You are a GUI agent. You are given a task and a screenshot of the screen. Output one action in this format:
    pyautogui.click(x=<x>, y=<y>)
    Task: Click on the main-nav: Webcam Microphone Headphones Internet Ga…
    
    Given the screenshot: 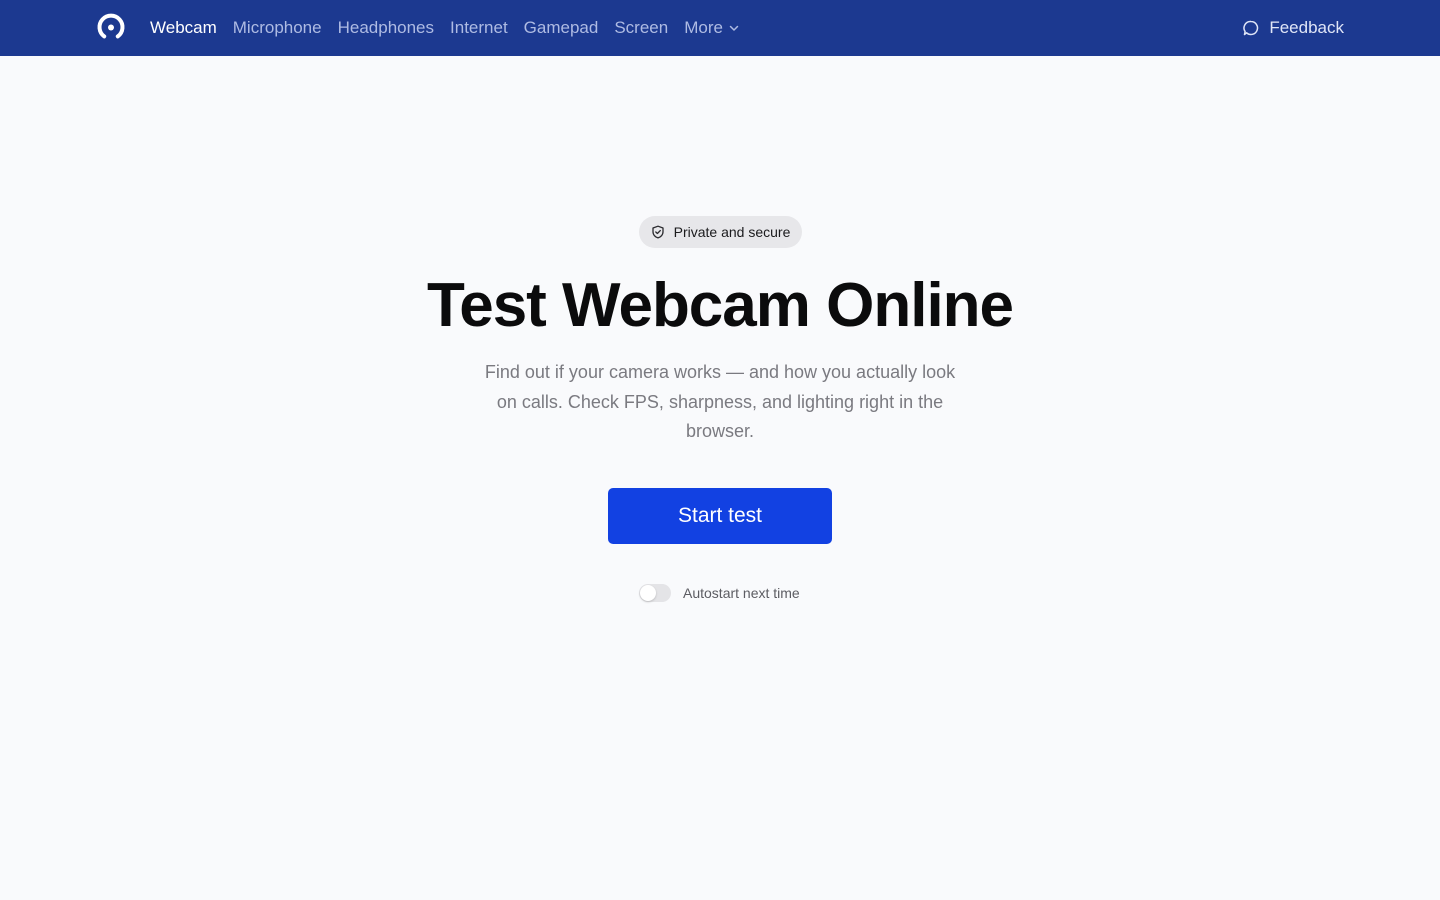 What is the action you would take?
    pyautogui.click(x=453, y=28)
    